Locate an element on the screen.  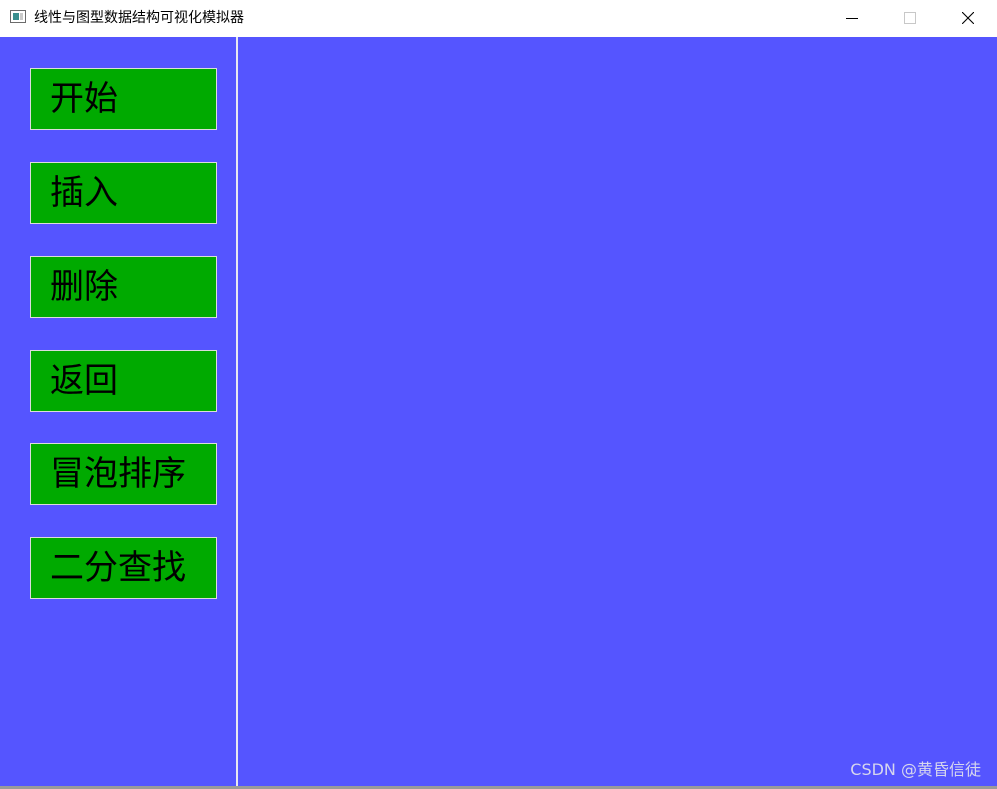
minimize-icon is located at coordinates (852, 18).